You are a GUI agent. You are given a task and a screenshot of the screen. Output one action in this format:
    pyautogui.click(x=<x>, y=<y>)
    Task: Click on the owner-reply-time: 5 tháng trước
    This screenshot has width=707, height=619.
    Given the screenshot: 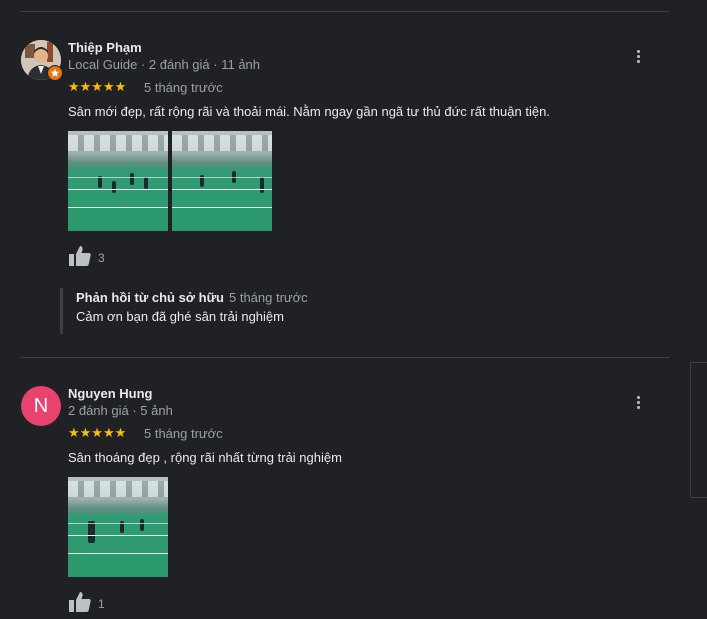 What is the action you would take?
    pyautogui.click(x=268, y=297)
    